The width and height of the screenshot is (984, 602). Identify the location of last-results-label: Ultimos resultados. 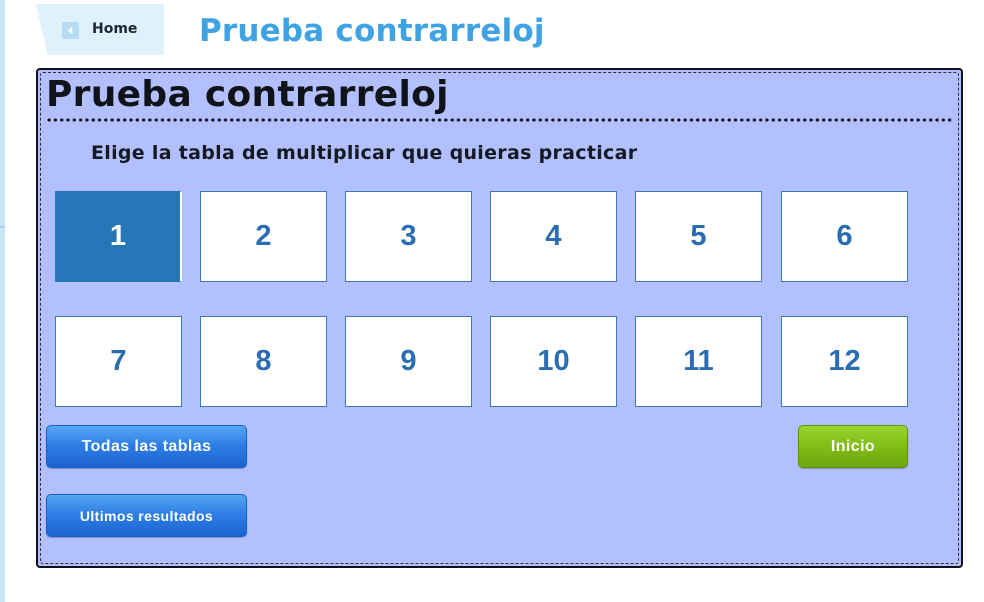
(146, 515).